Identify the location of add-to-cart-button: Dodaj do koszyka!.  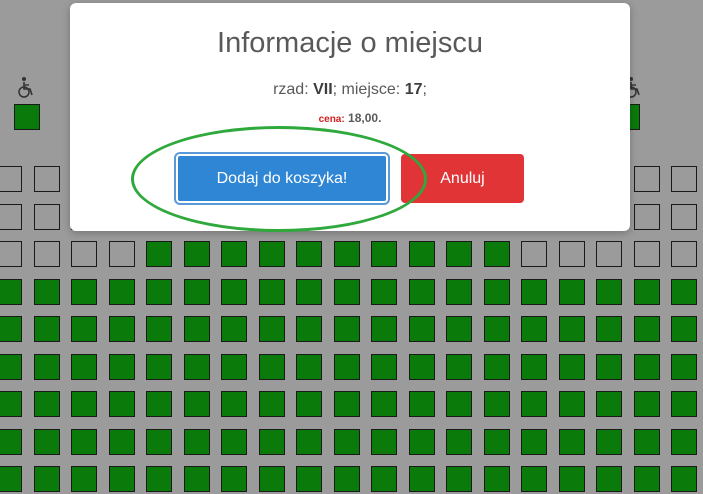
(282, 178).